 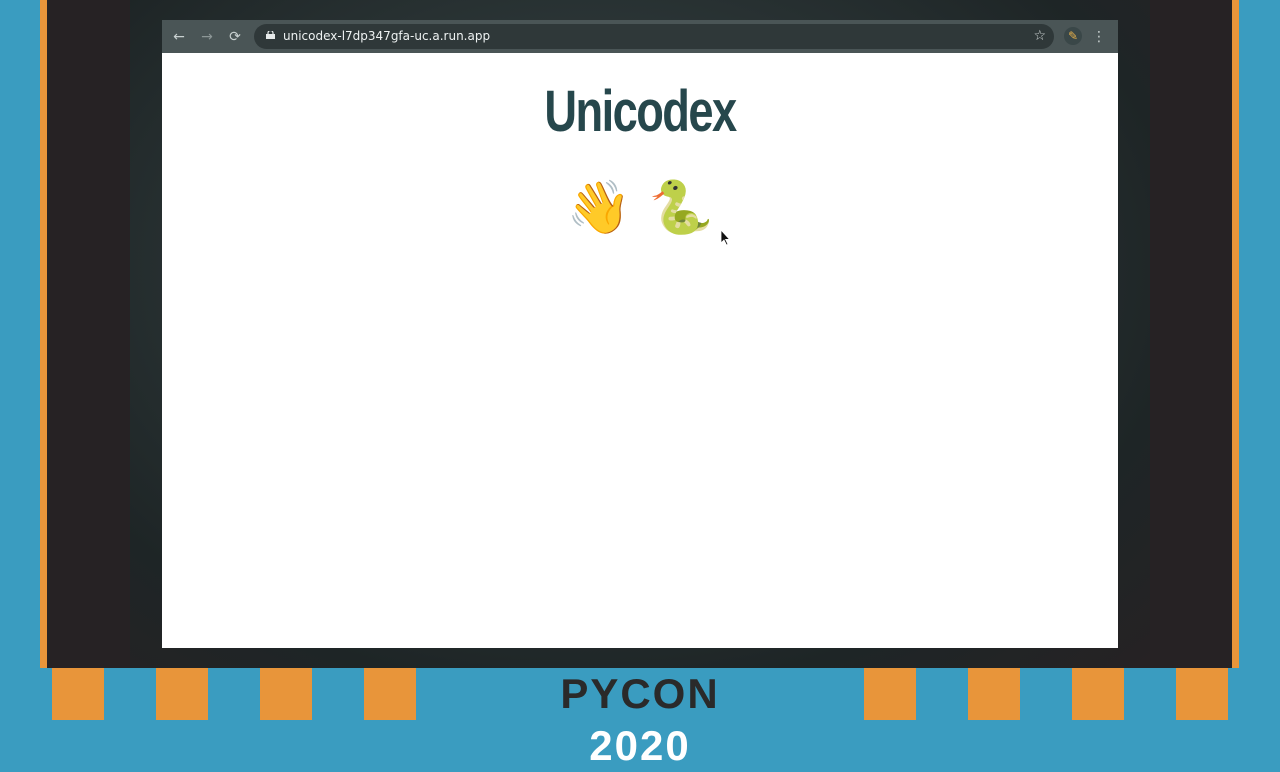 I want to click on bookmark-star-icon: ☆, so click(x=1039, y=36).